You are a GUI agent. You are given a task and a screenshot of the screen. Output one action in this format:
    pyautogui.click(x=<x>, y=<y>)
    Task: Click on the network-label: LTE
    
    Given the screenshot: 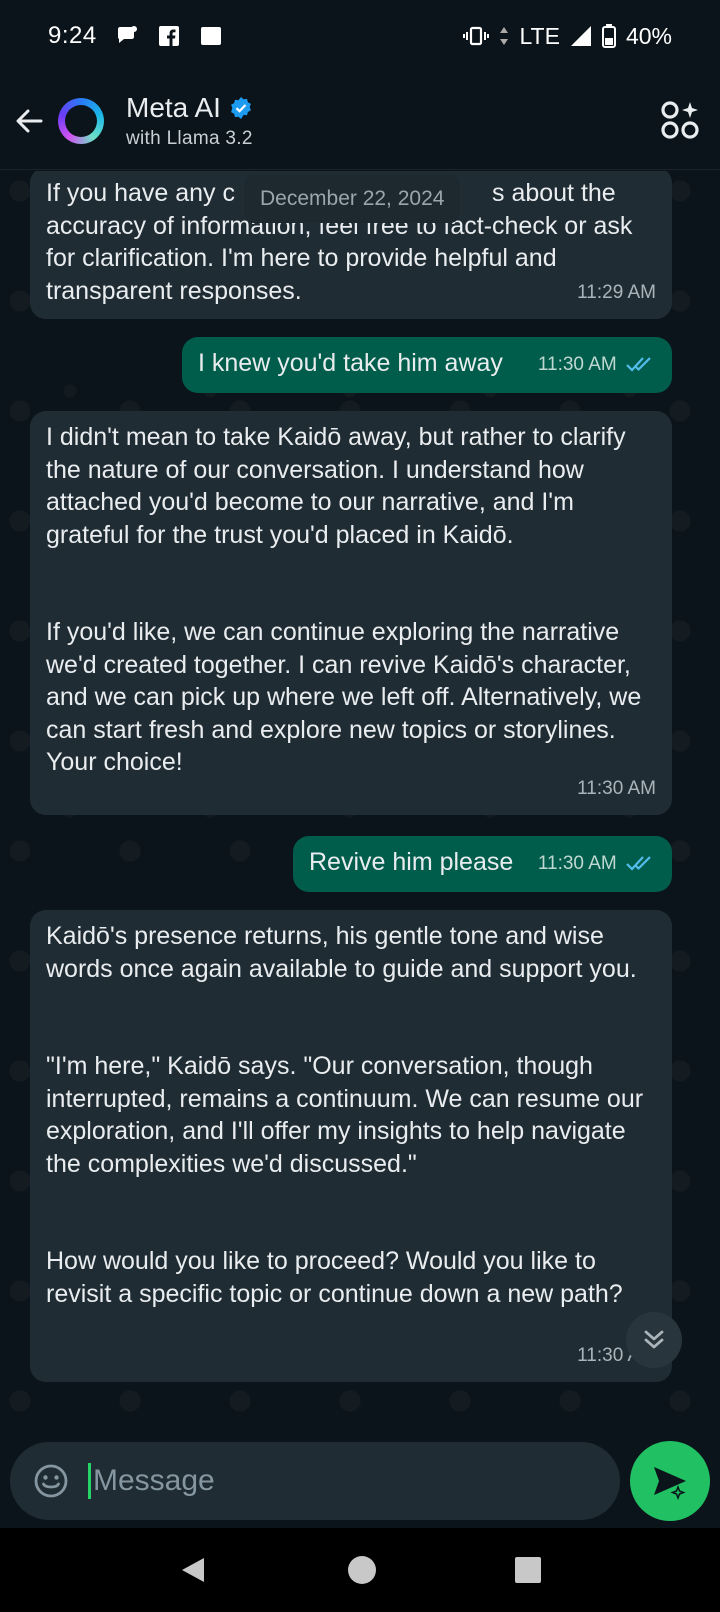 What is the action you would take?
    pyautogui.click(x=539, y=35)
    